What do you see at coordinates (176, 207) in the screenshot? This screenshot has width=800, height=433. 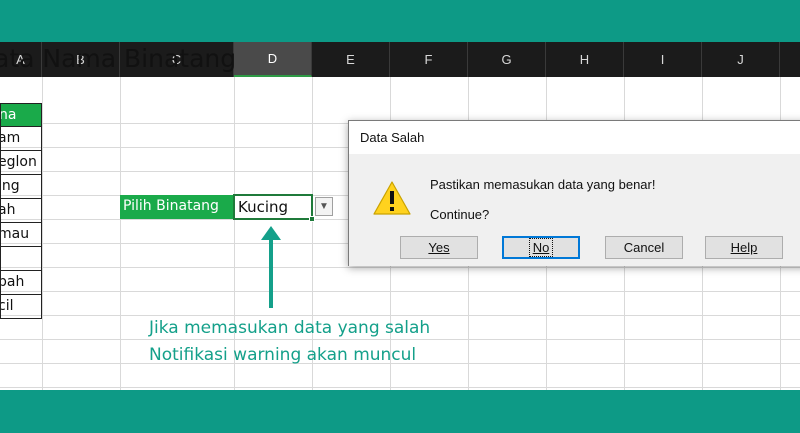 I see `pilih-binatang-label: Pilih Binatang` at bounding box center [176, 207].